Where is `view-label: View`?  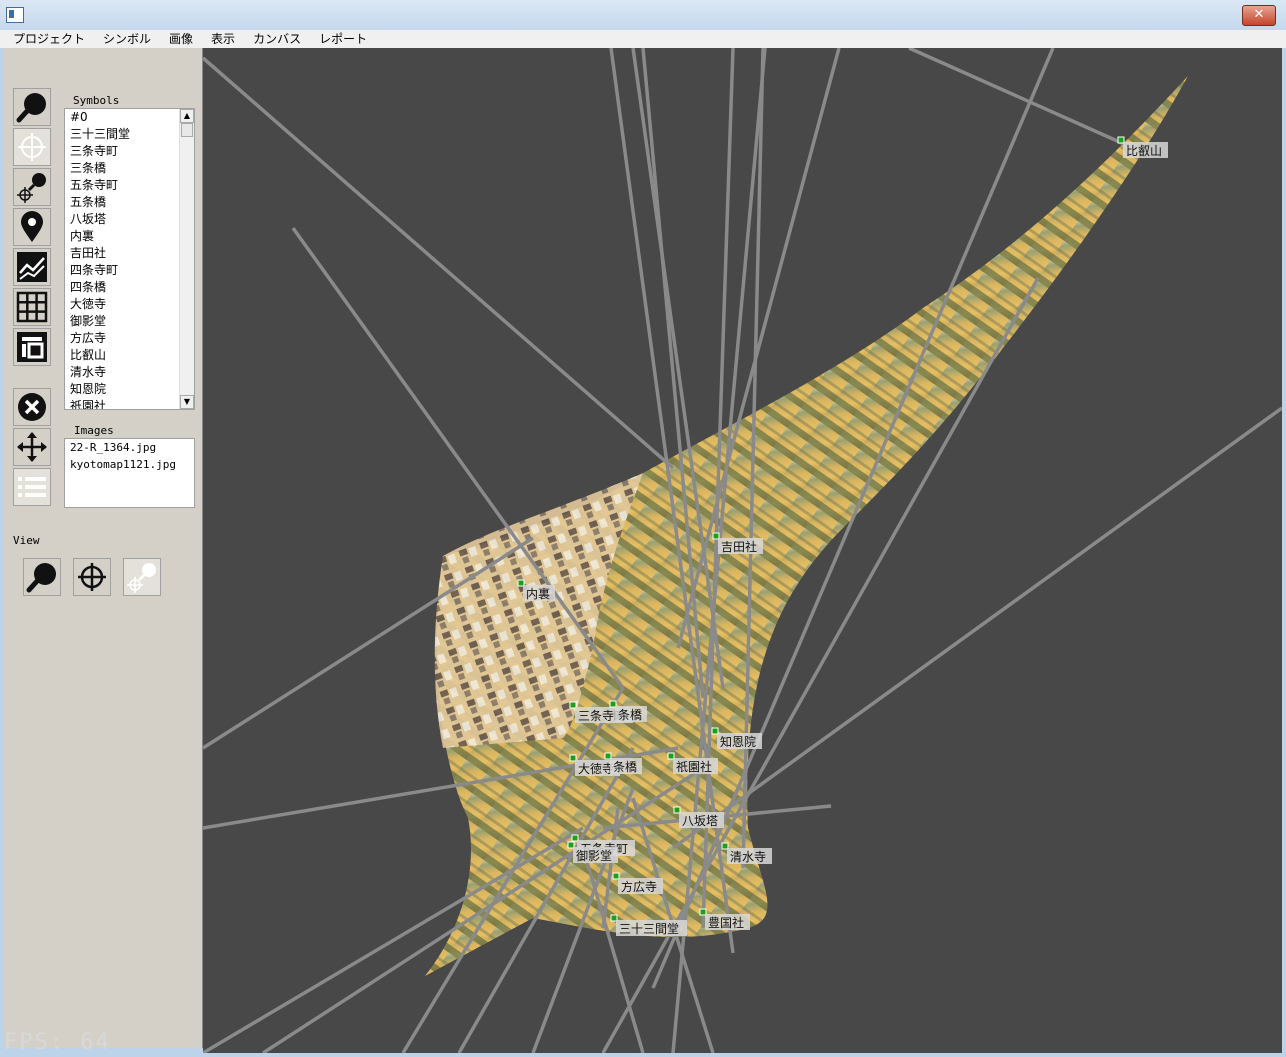 view-label: View is located at coordinates (26, 540).